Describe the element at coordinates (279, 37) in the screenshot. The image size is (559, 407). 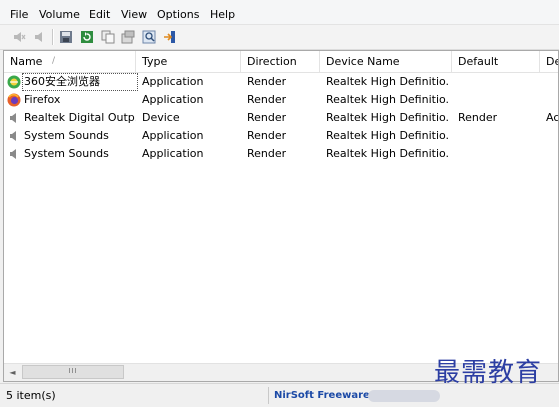
I see `toolbar` at that location.